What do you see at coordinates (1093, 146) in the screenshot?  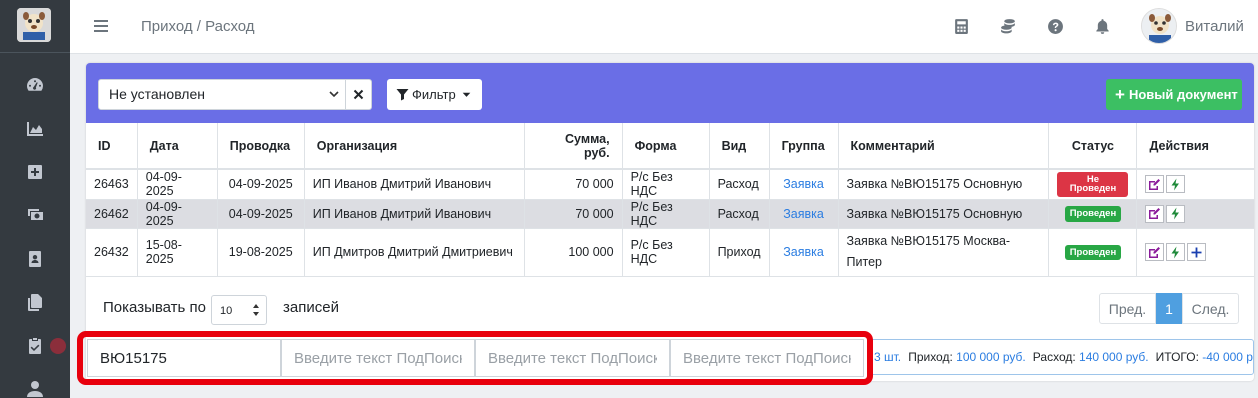 I see `column-header: Статус` at bounding box center [1093, 146].